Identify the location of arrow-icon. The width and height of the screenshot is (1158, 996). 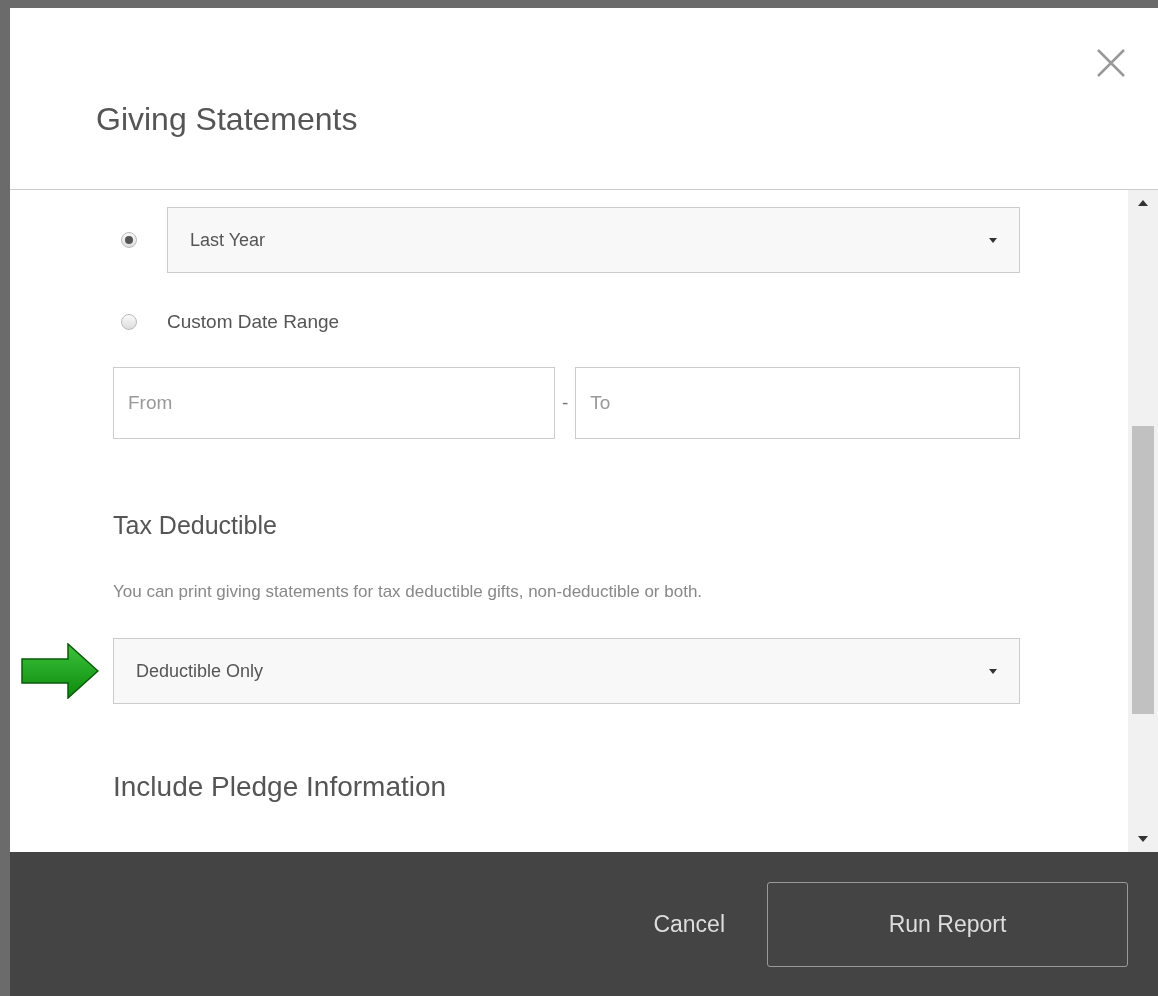
(60, 671).